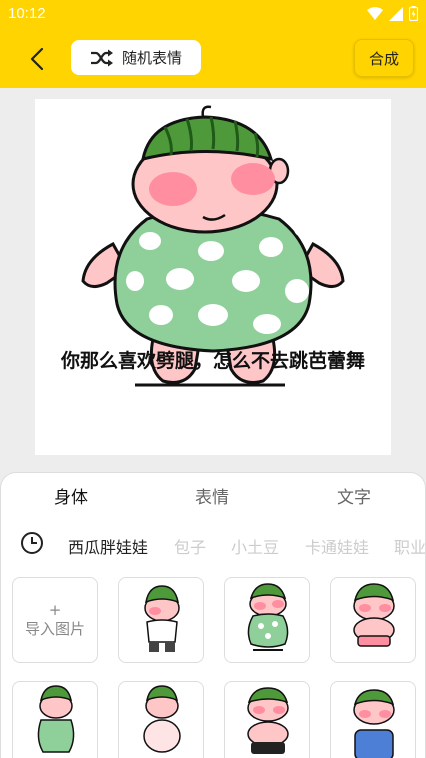 The image size is (426, 758). Describe the element at coordinates (337, 546) in the screenshot. I see `category-cartoon-doll: 卡通娃娃` at that location.